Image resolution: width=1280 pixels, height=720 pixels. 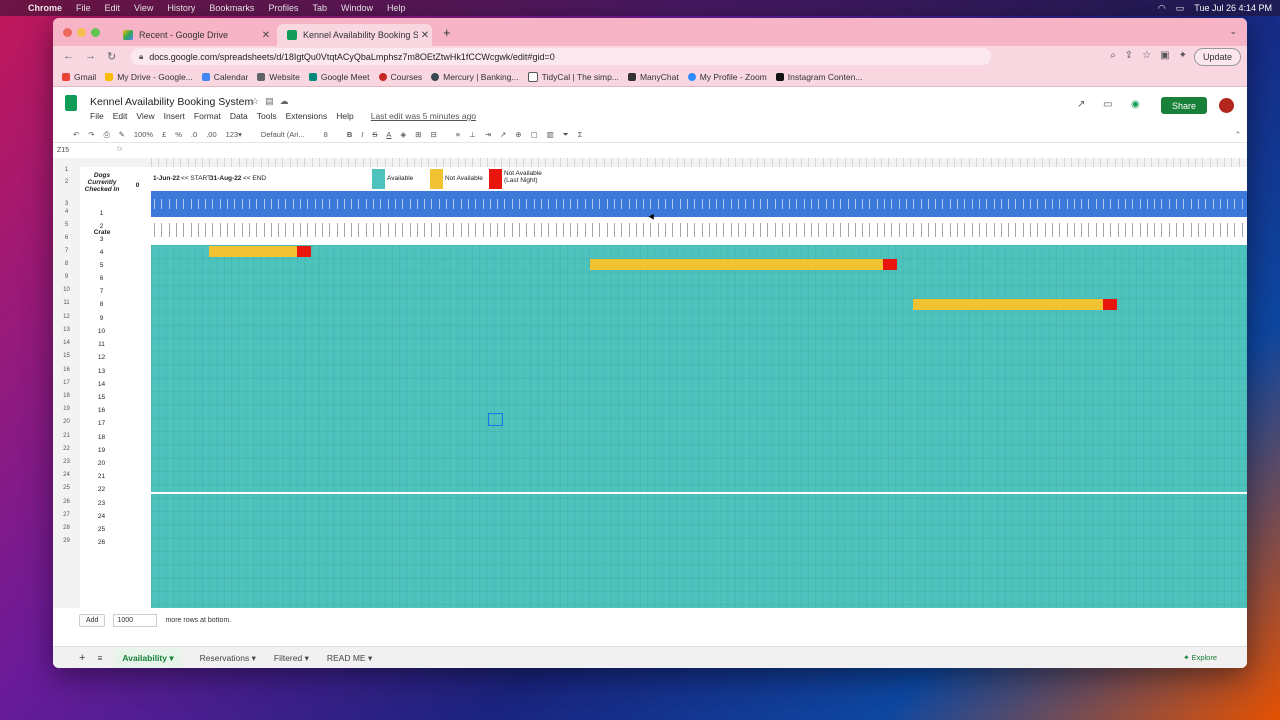 I want to click on menubar-file: File, so click(x=83, y=8).